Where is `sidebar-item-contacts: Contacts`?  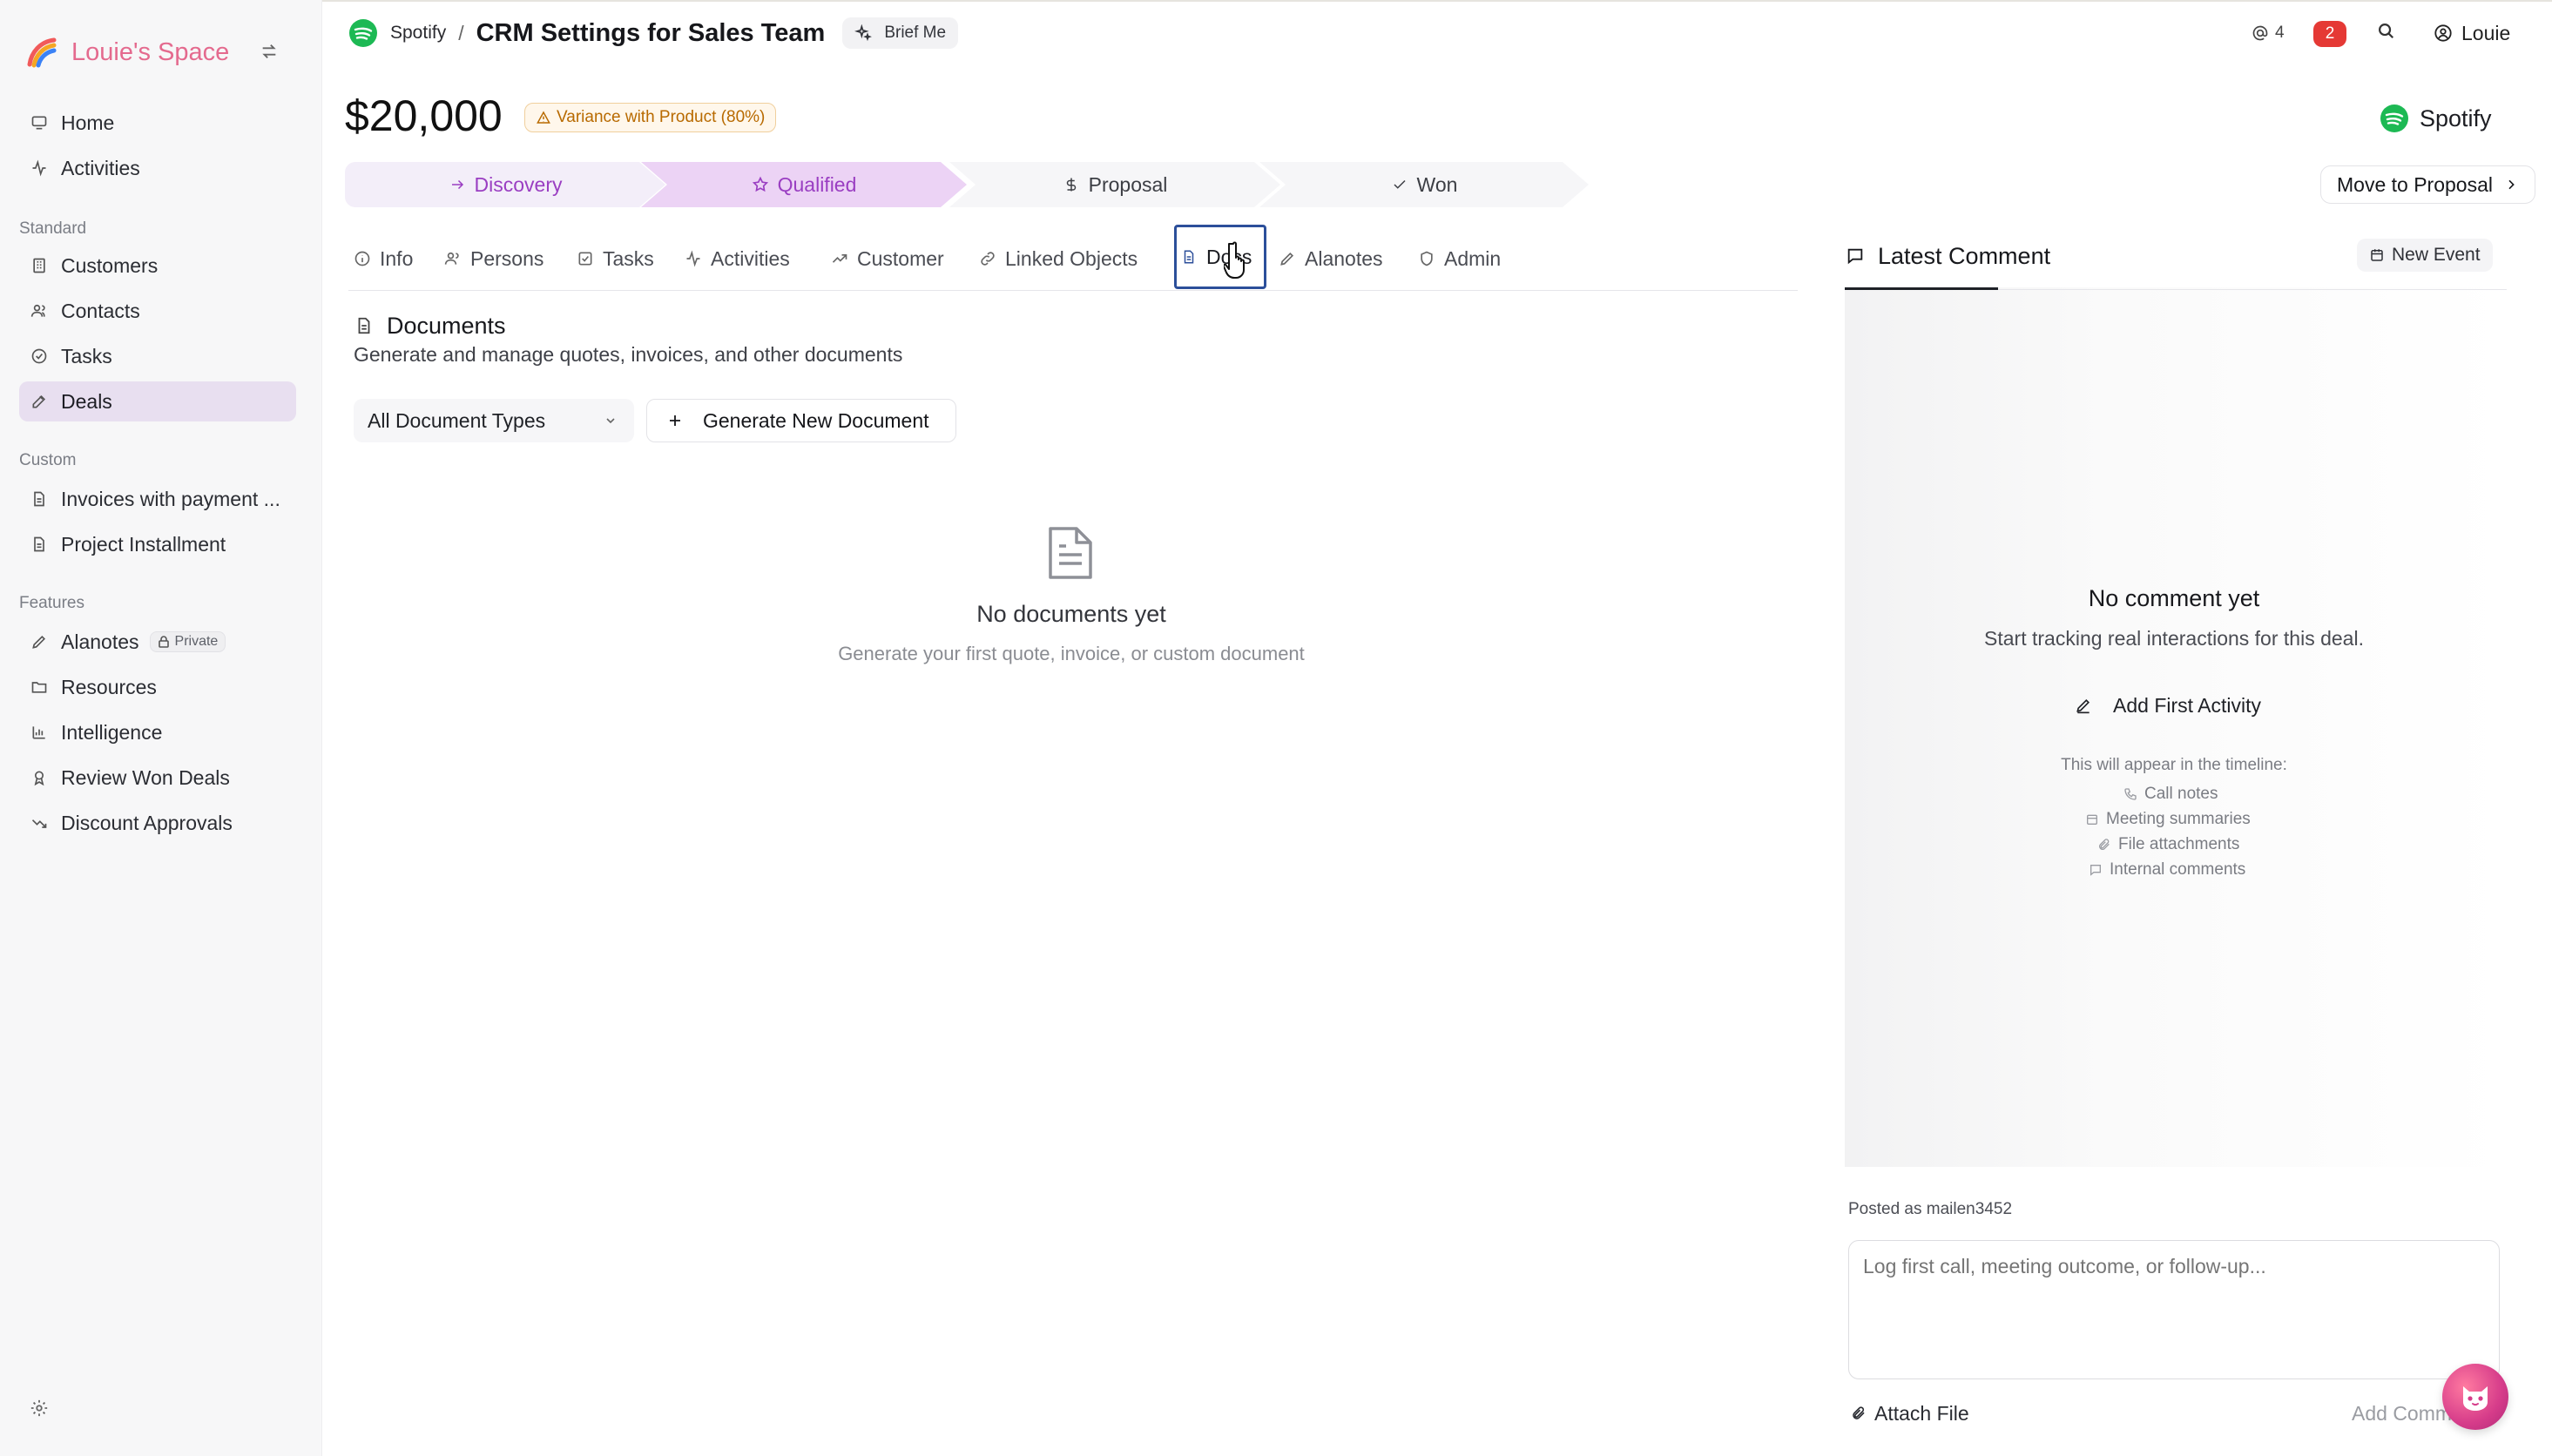 sidebar-item-contacts: Contacts is located at coordinates (157, 311).